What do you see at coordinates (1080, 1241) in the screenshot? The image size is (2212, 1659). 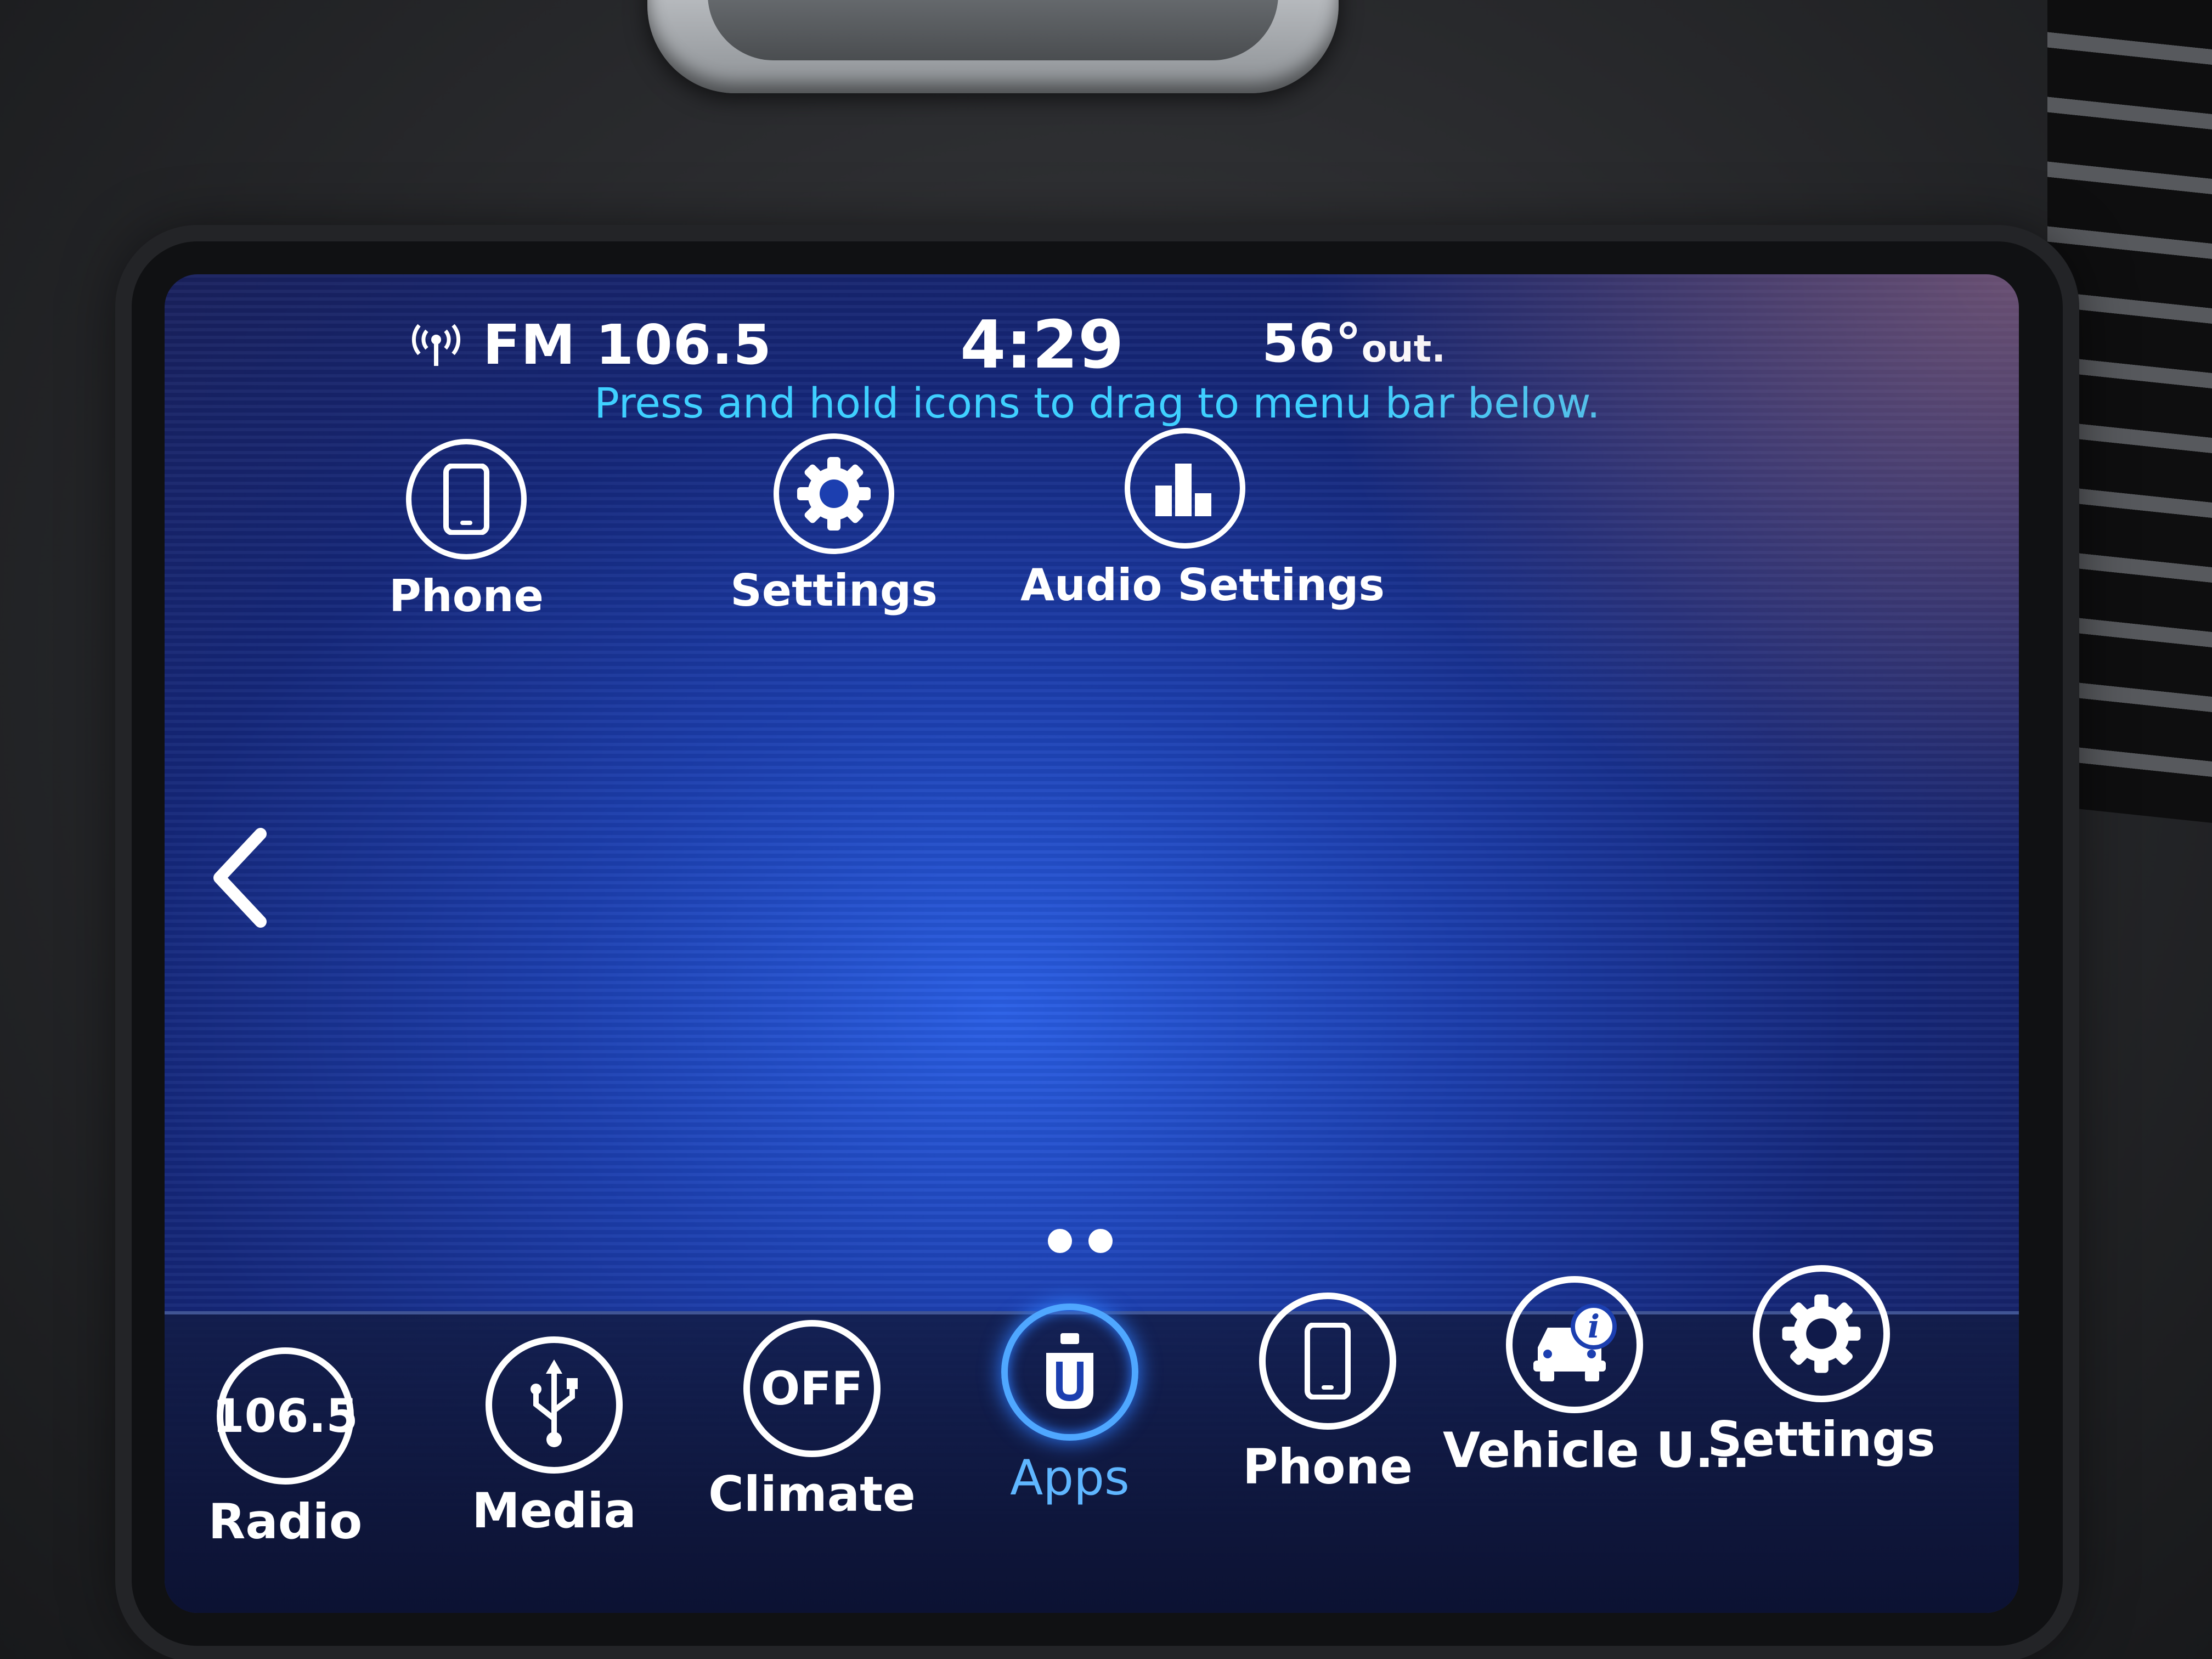 I see `page-indicator` at bounding box center [1080, 1241].